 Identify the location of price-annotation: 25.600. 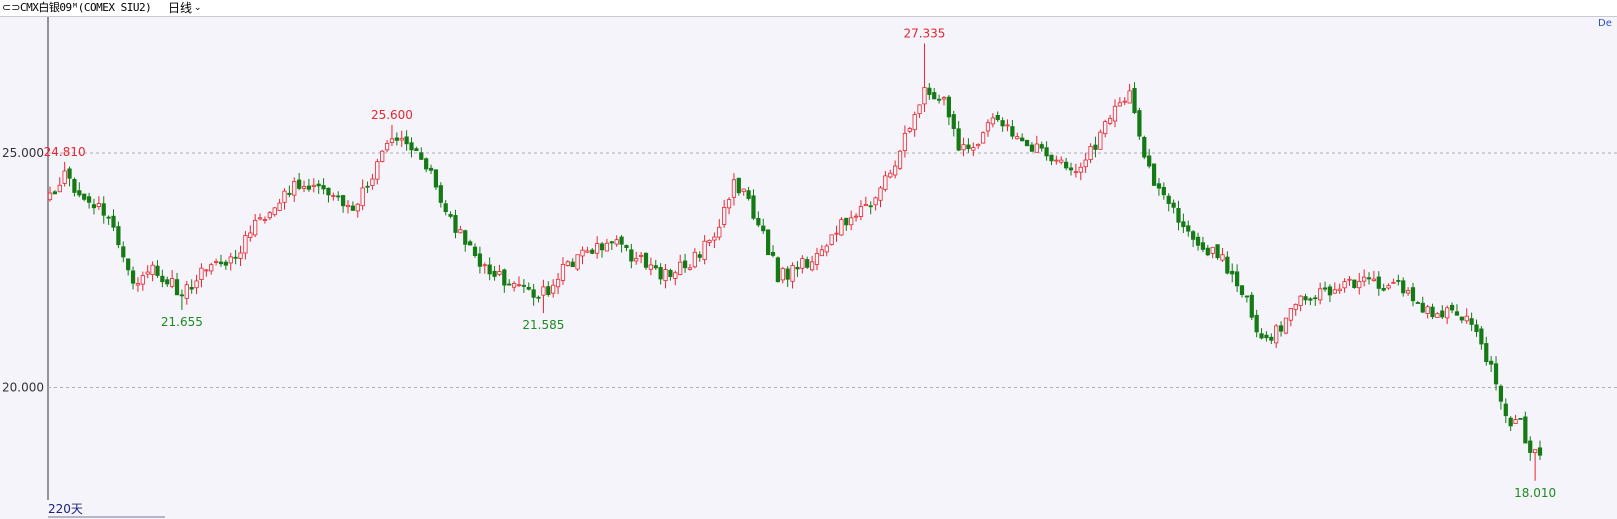
(392, 115).